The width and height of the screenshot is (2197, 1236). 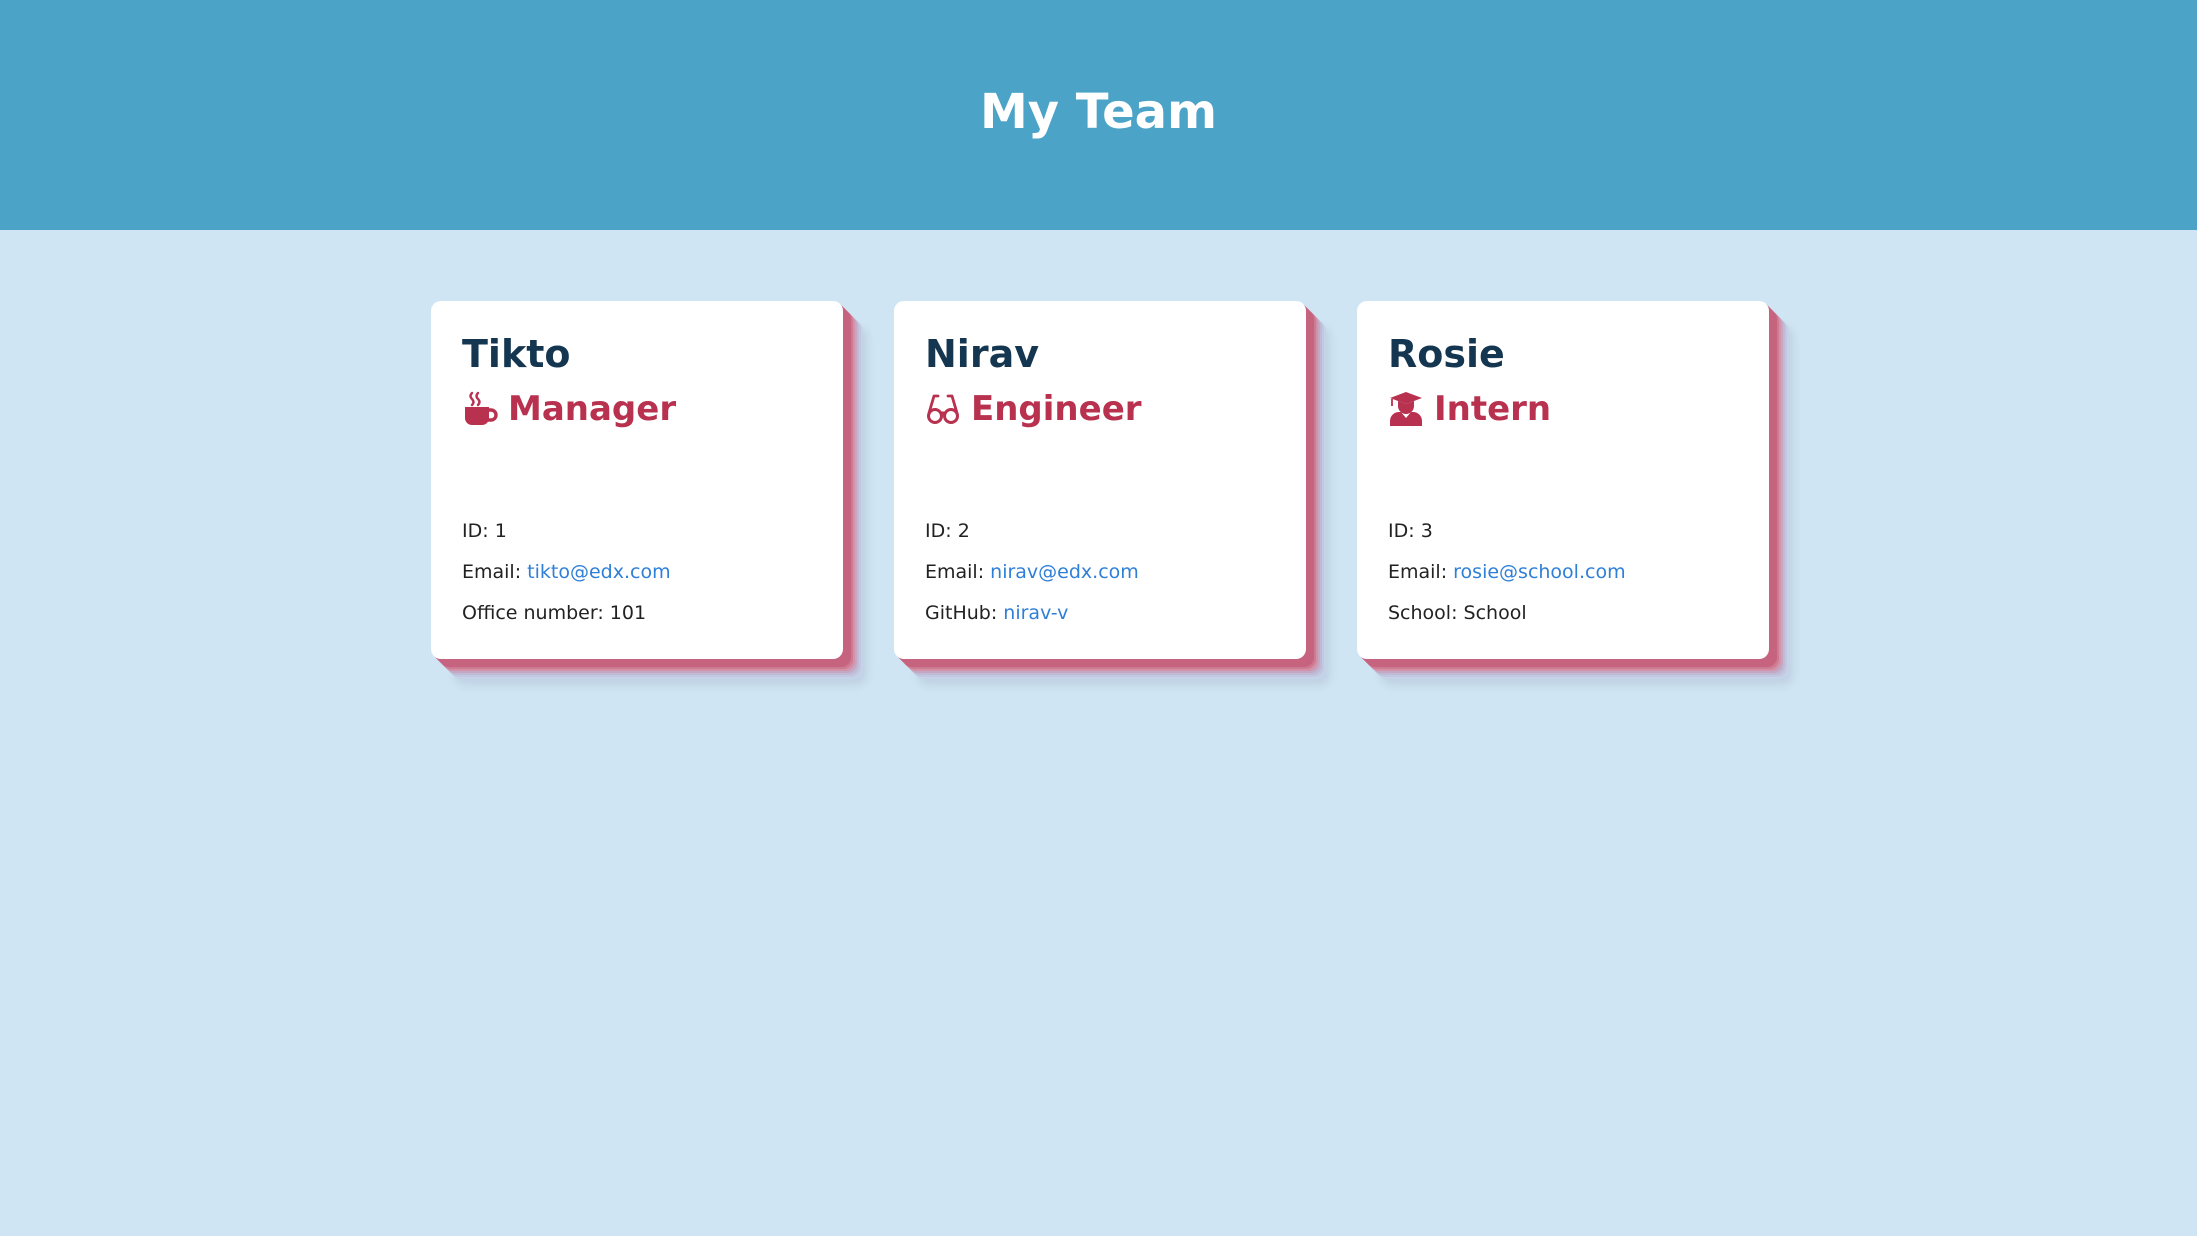 I want to click on id-value: 1, so click(x=500, y=531).